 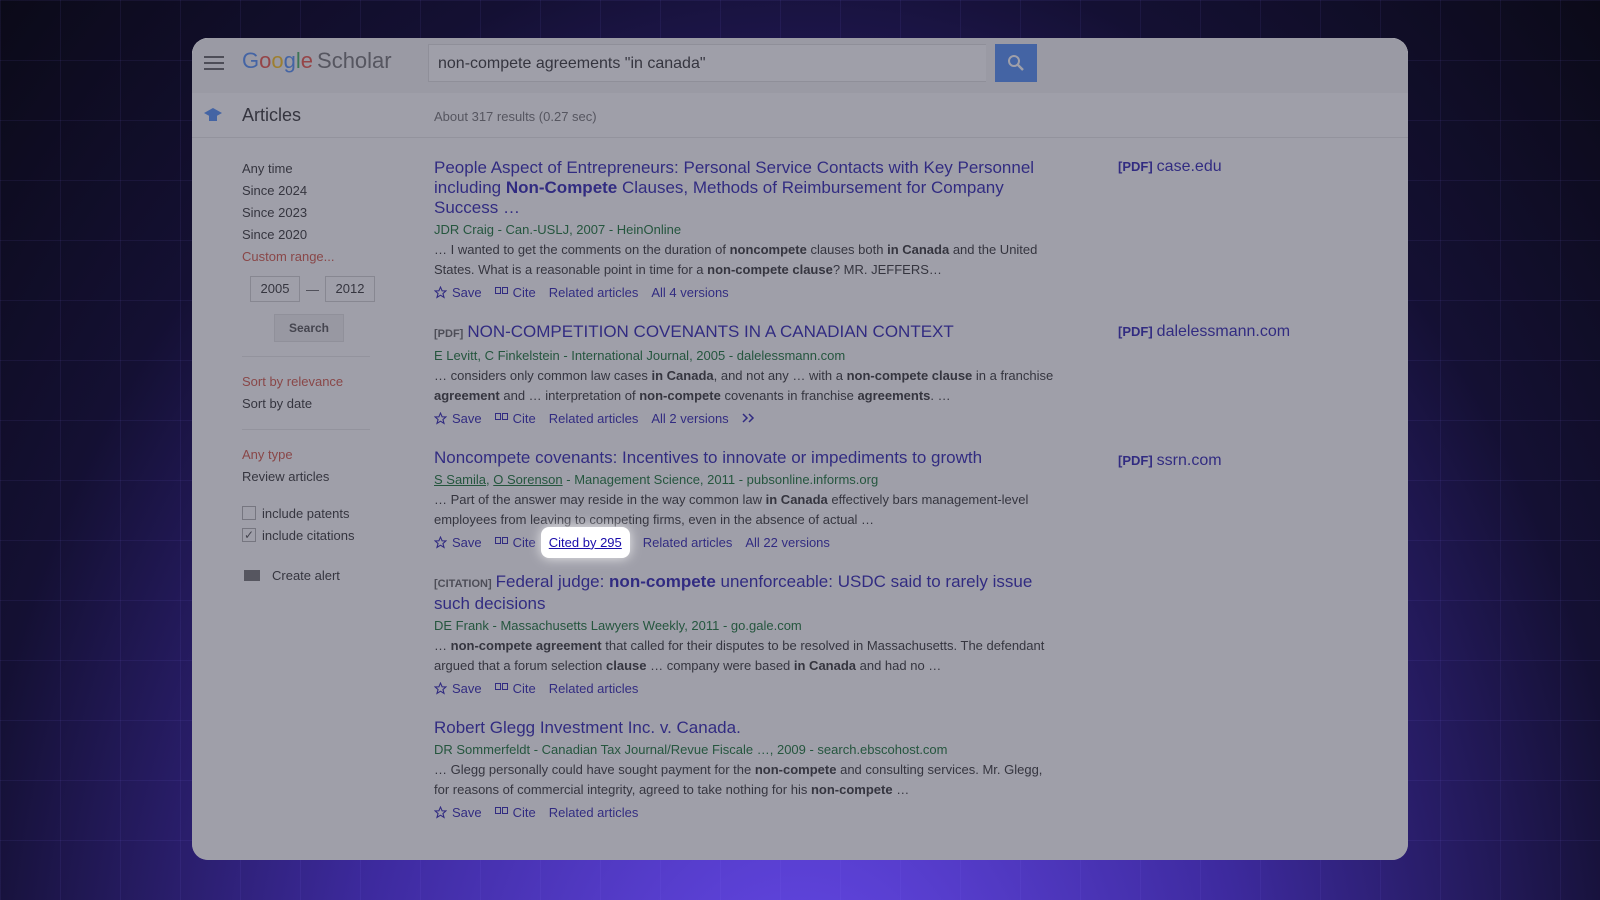 What do you see at coordinates (312, 513) in the screenshot?
I see `include-patents-checkbox: include patents` at bounding box center [312, 513].